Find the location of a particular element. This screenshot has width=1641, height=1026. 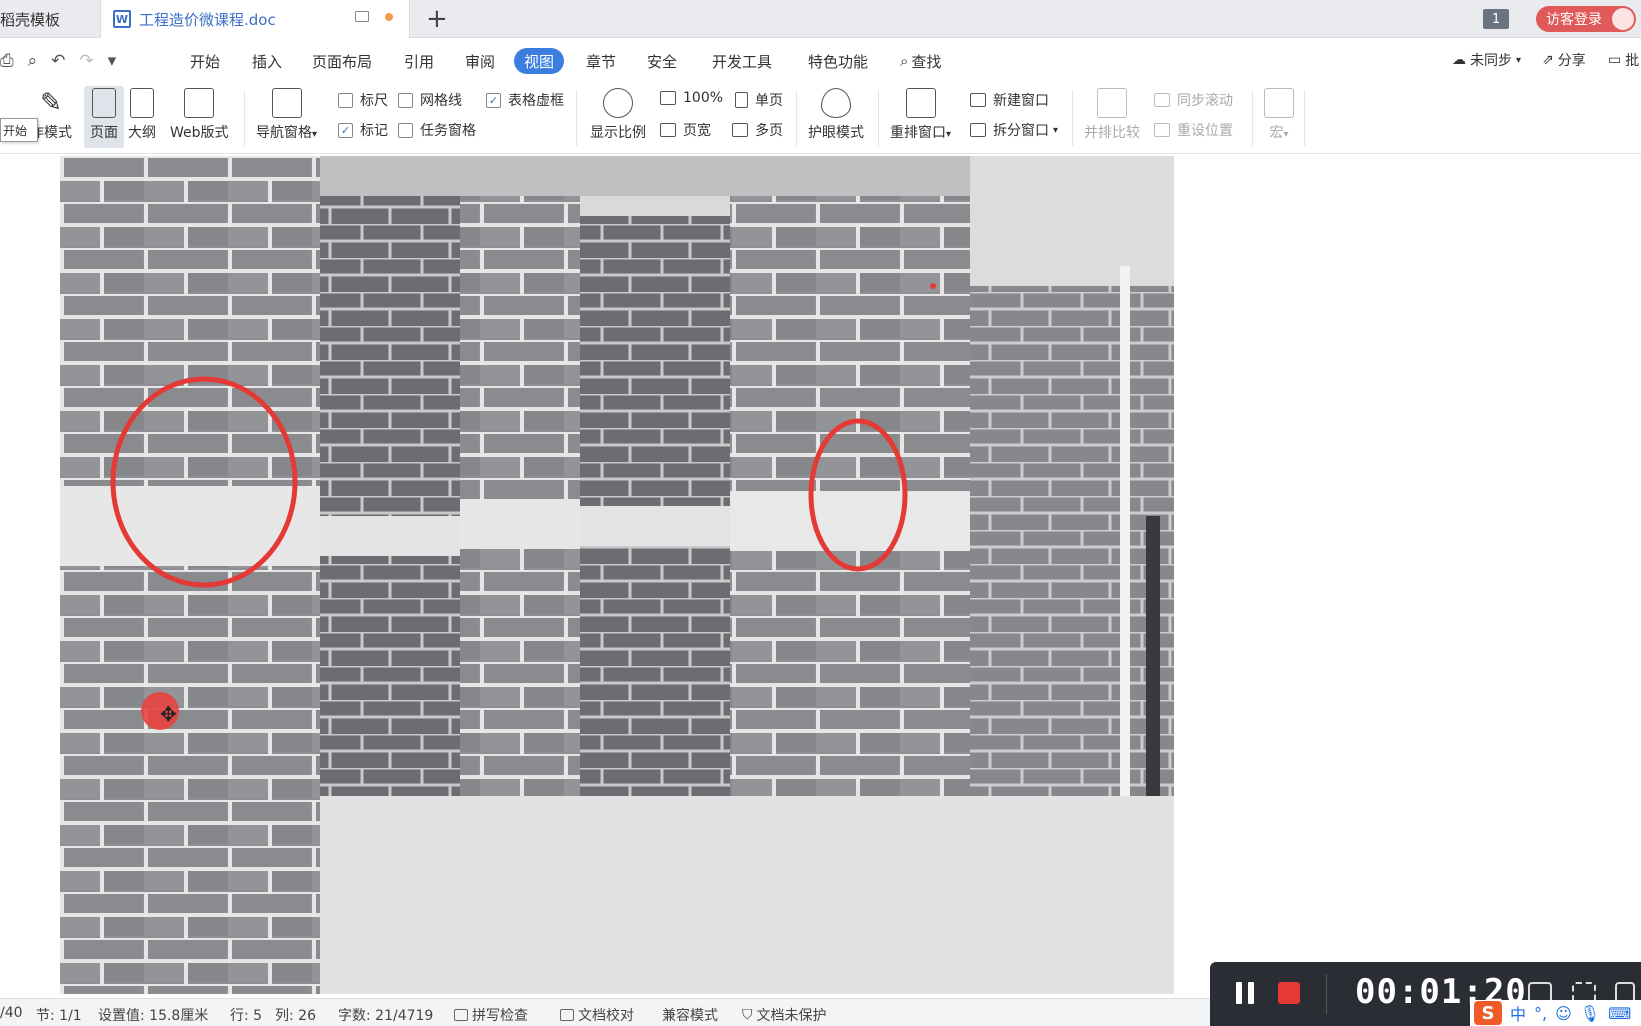

comment-label: 批 is located at coordinates (1632, 61).